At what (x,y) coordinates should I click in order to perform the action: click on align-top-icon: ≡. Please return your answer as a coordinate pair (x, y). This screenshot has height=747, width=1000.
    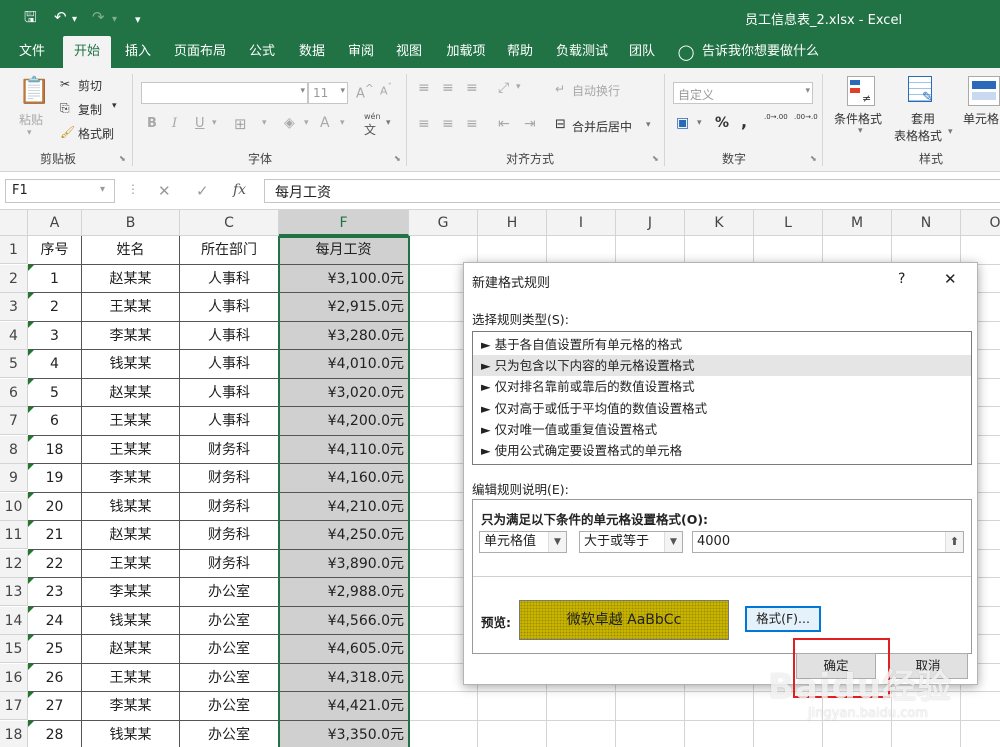
    Looking at the image, I should click on (424, 88).